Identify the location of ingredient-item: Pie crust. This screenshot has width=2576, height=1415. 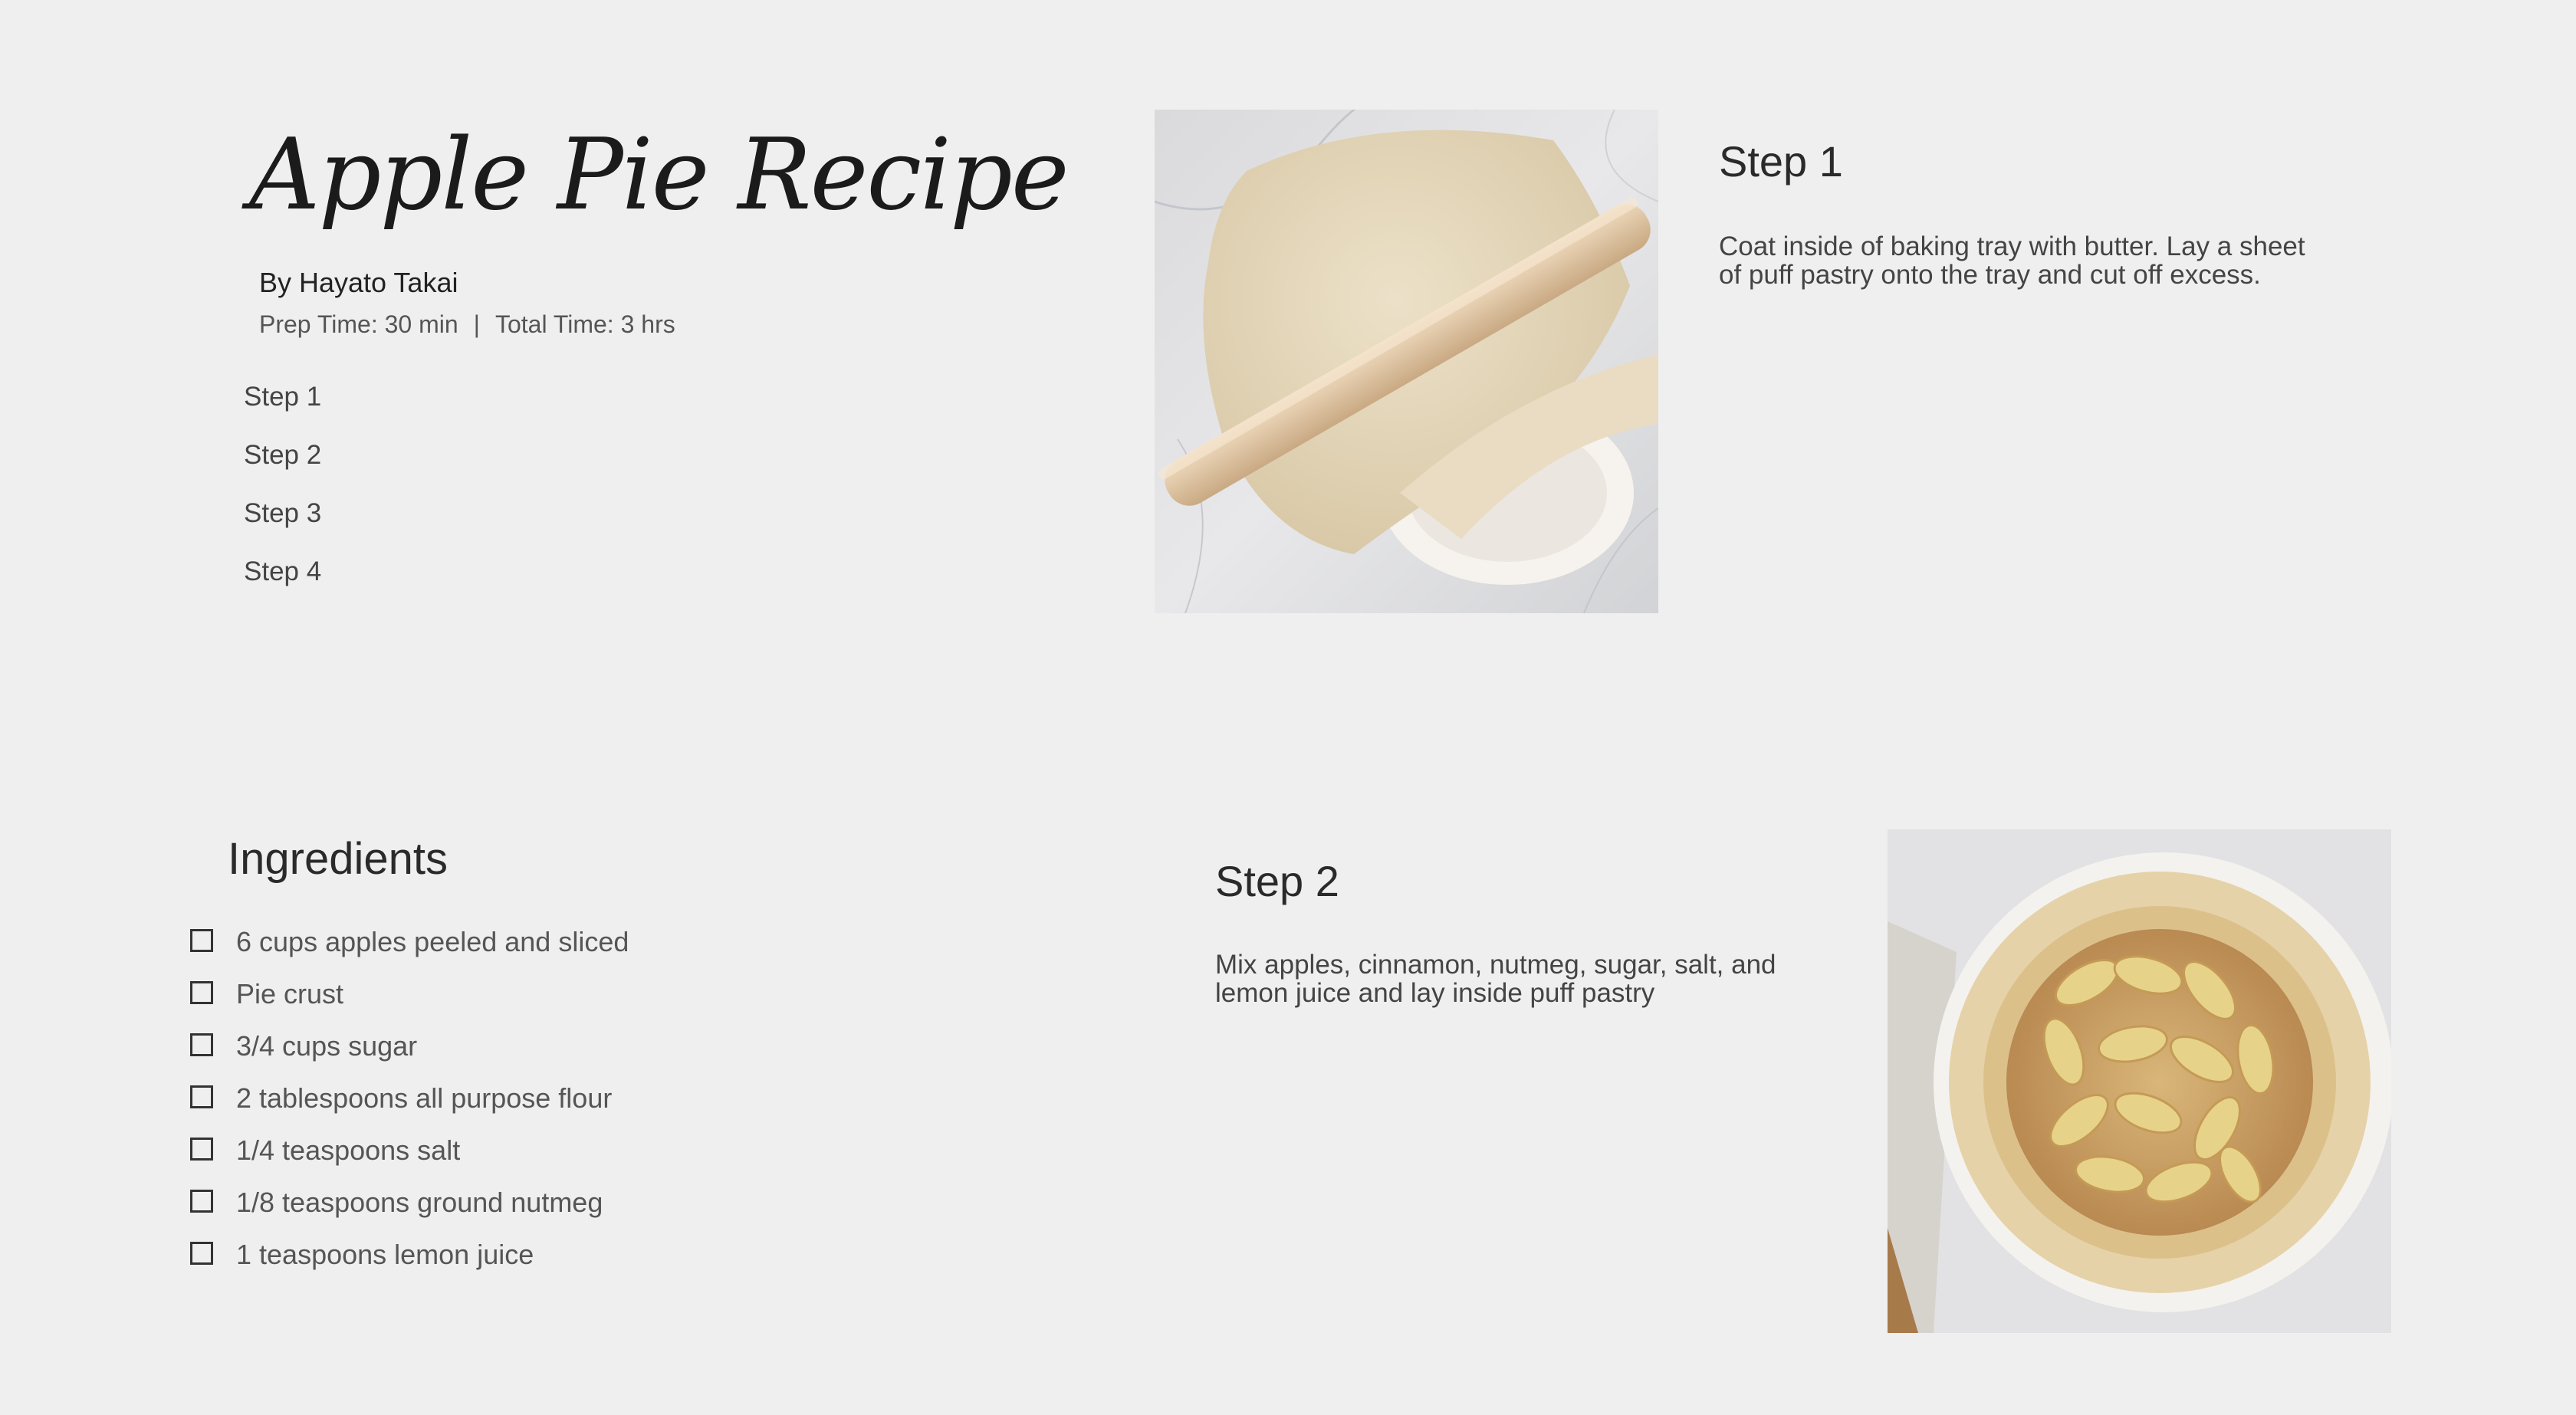
(410, 1003).